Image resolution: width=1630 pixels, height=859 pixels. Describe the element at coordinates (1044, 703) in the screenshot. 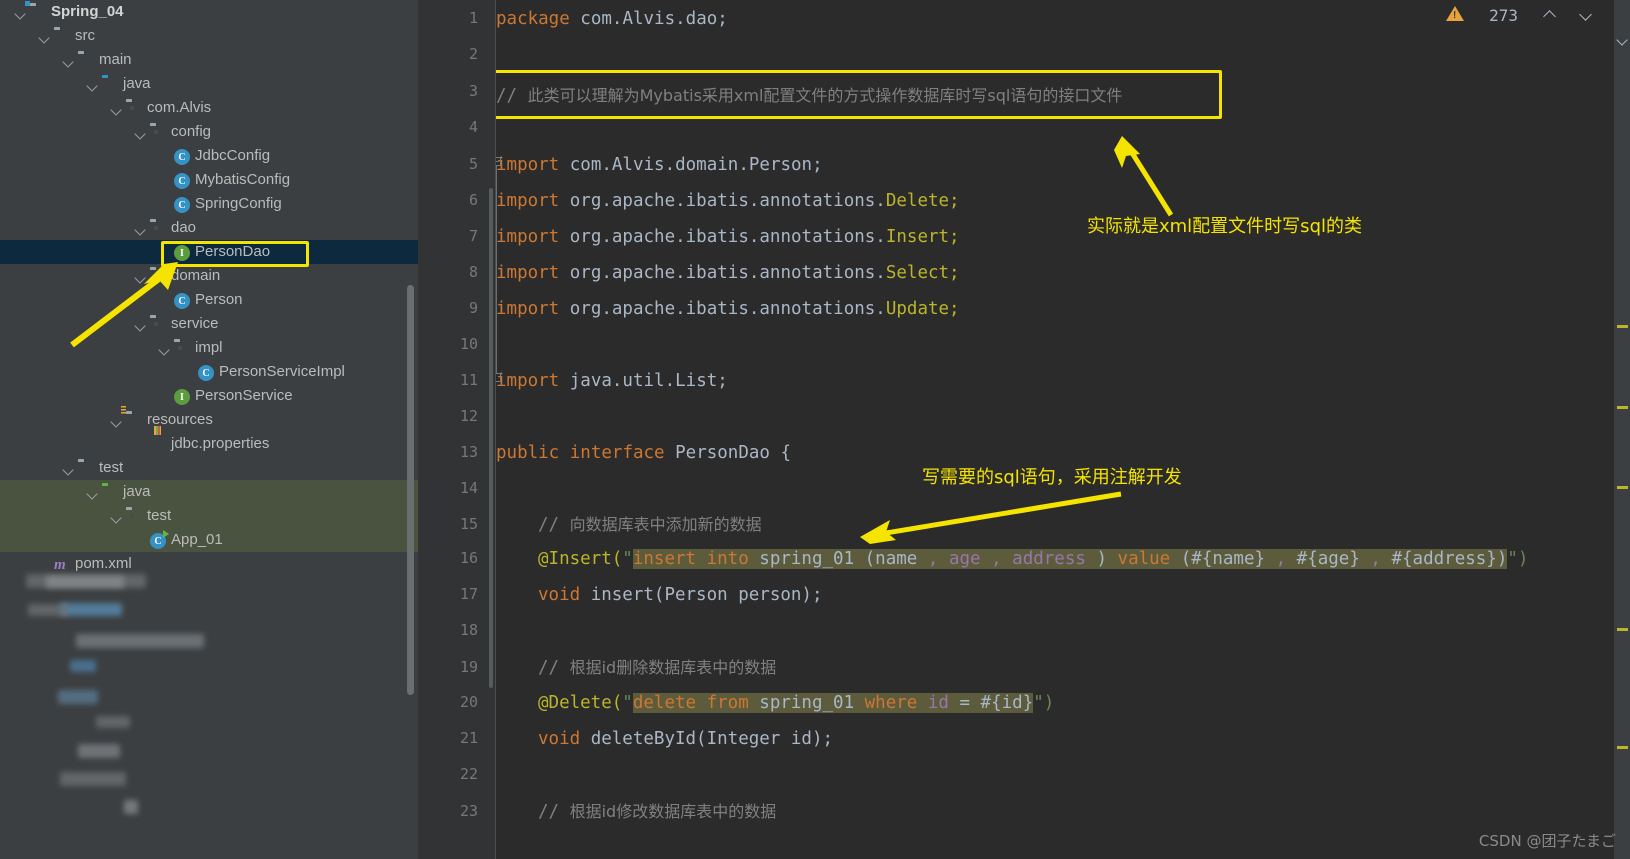

I see `string-close: ")` at that location.